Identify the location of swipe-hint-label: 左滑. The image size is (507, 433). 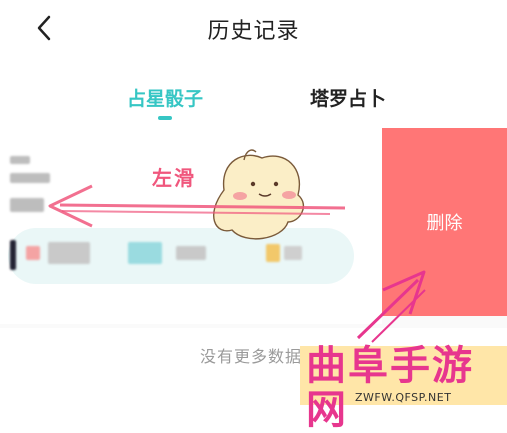
(174, 178).